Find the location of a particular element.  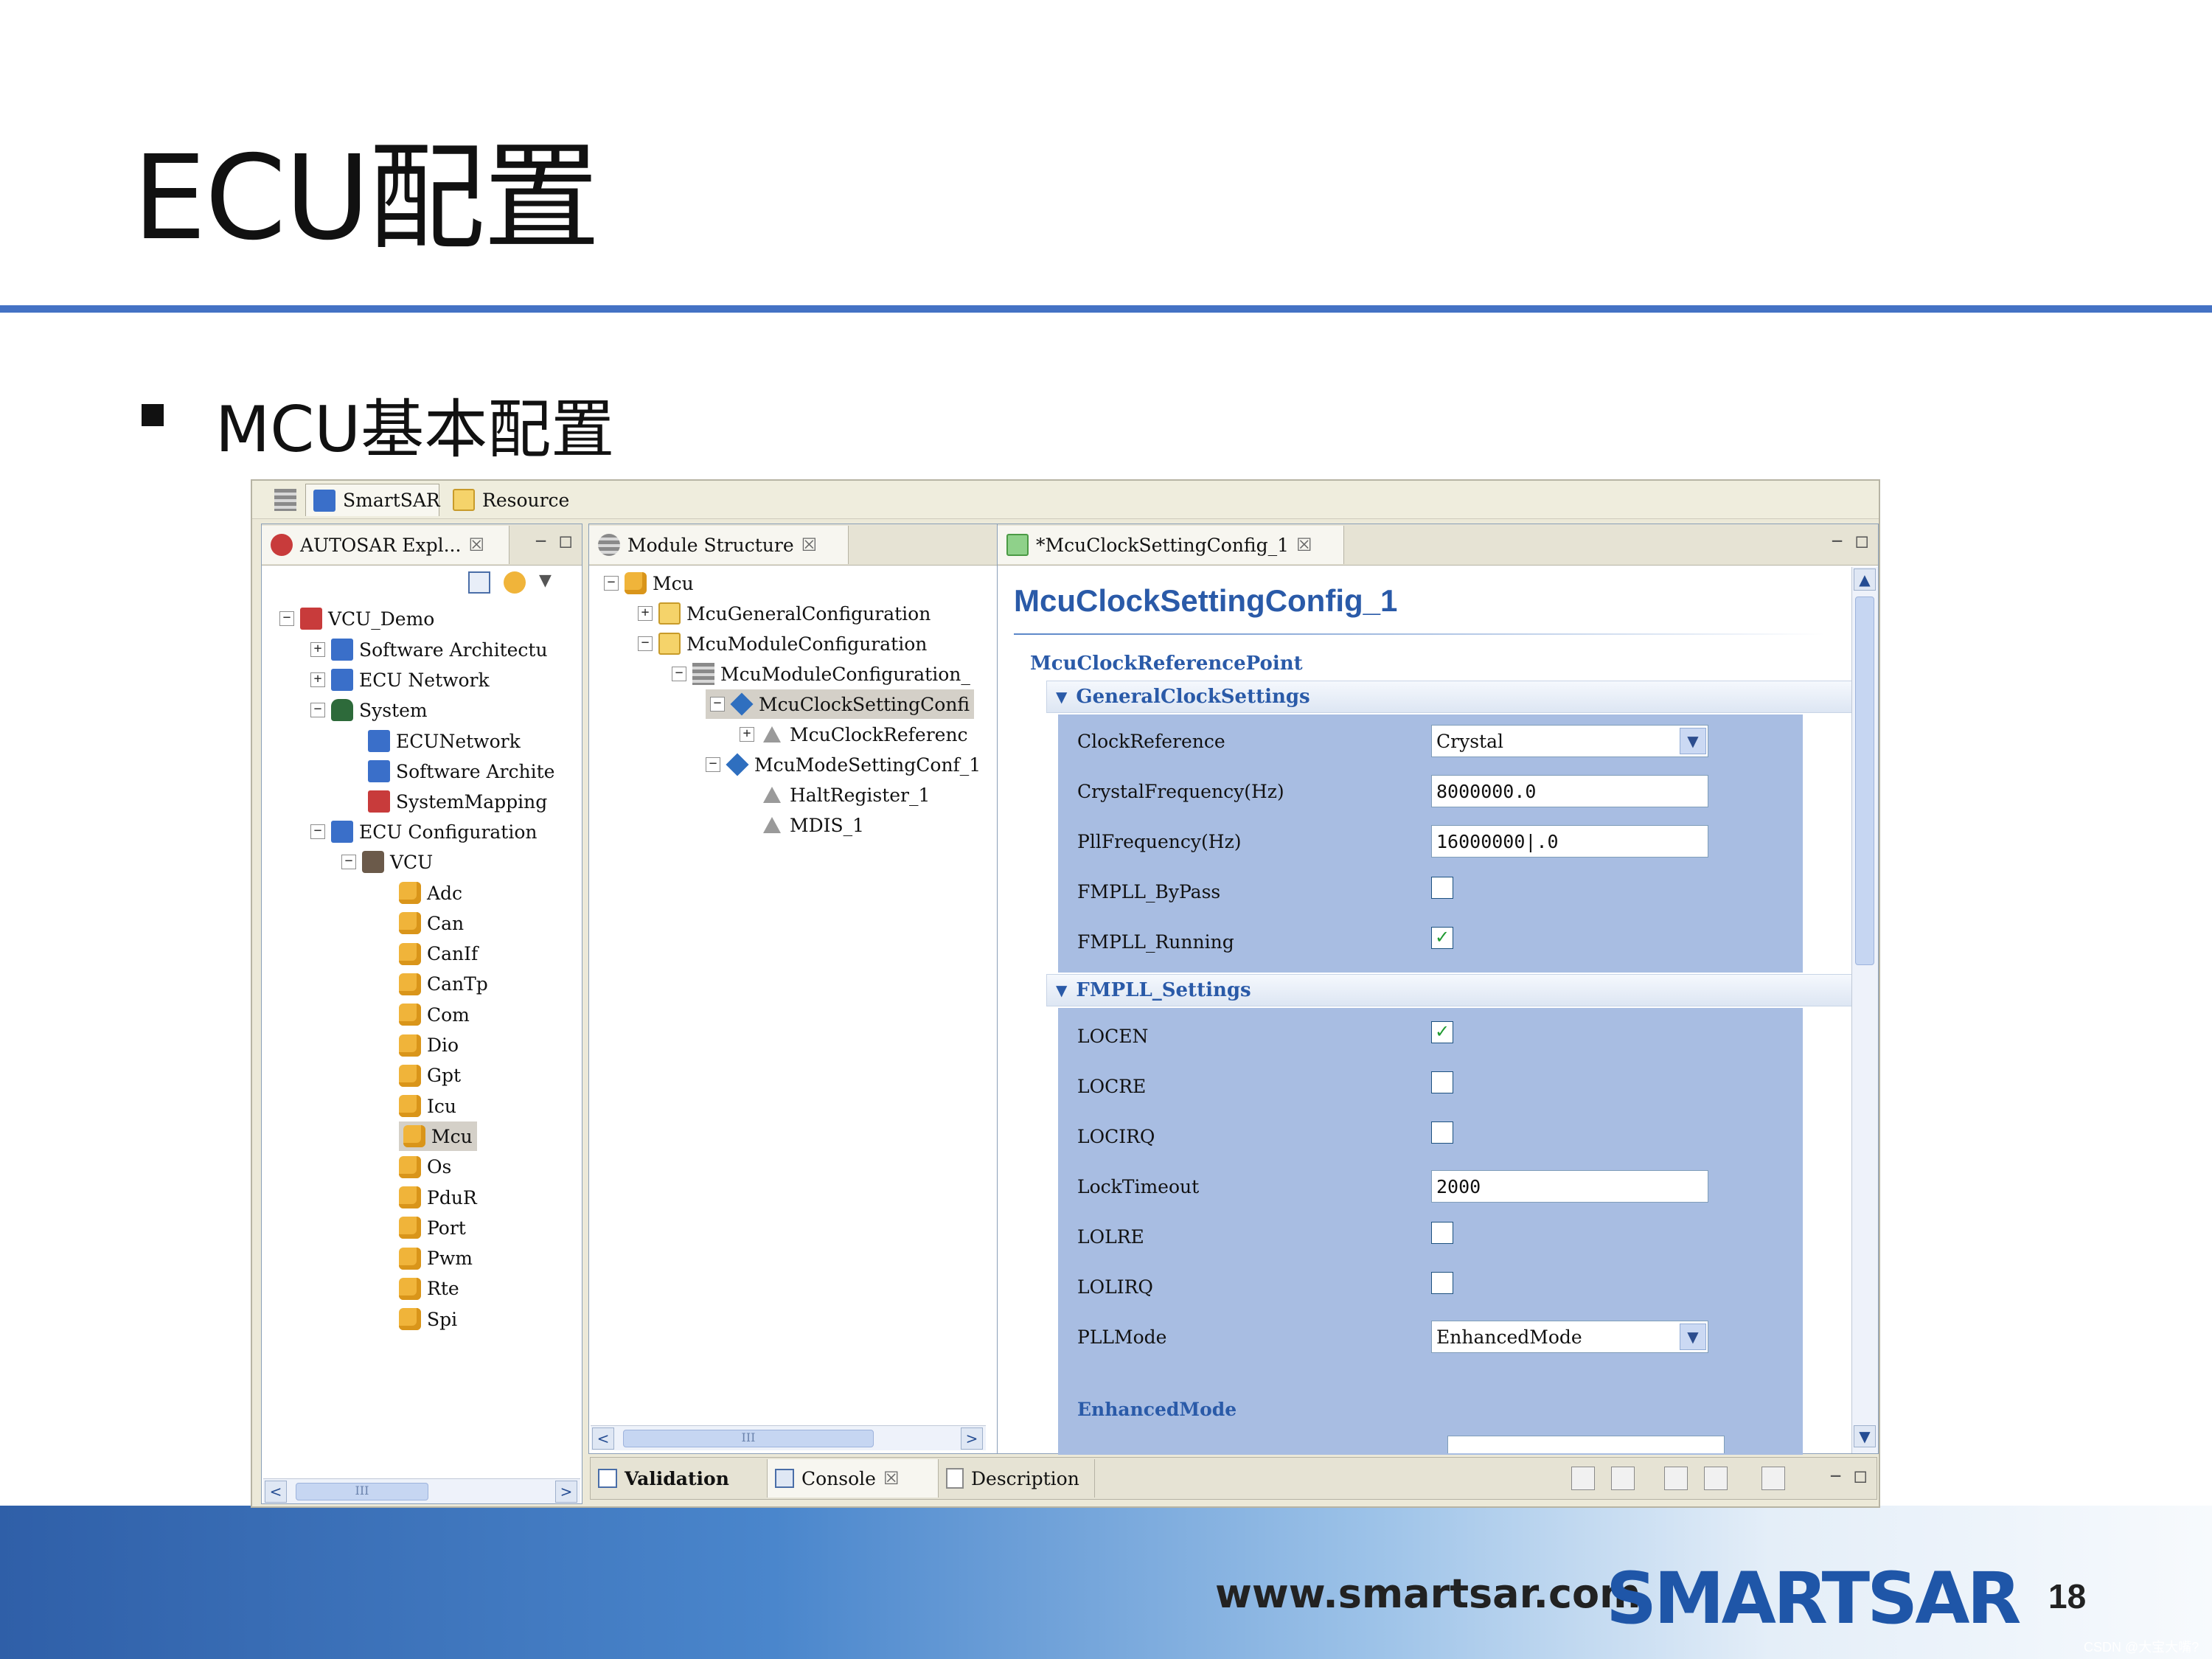

tree-item-ecu-network: + ECU Network is located at coordinates (400, 680).